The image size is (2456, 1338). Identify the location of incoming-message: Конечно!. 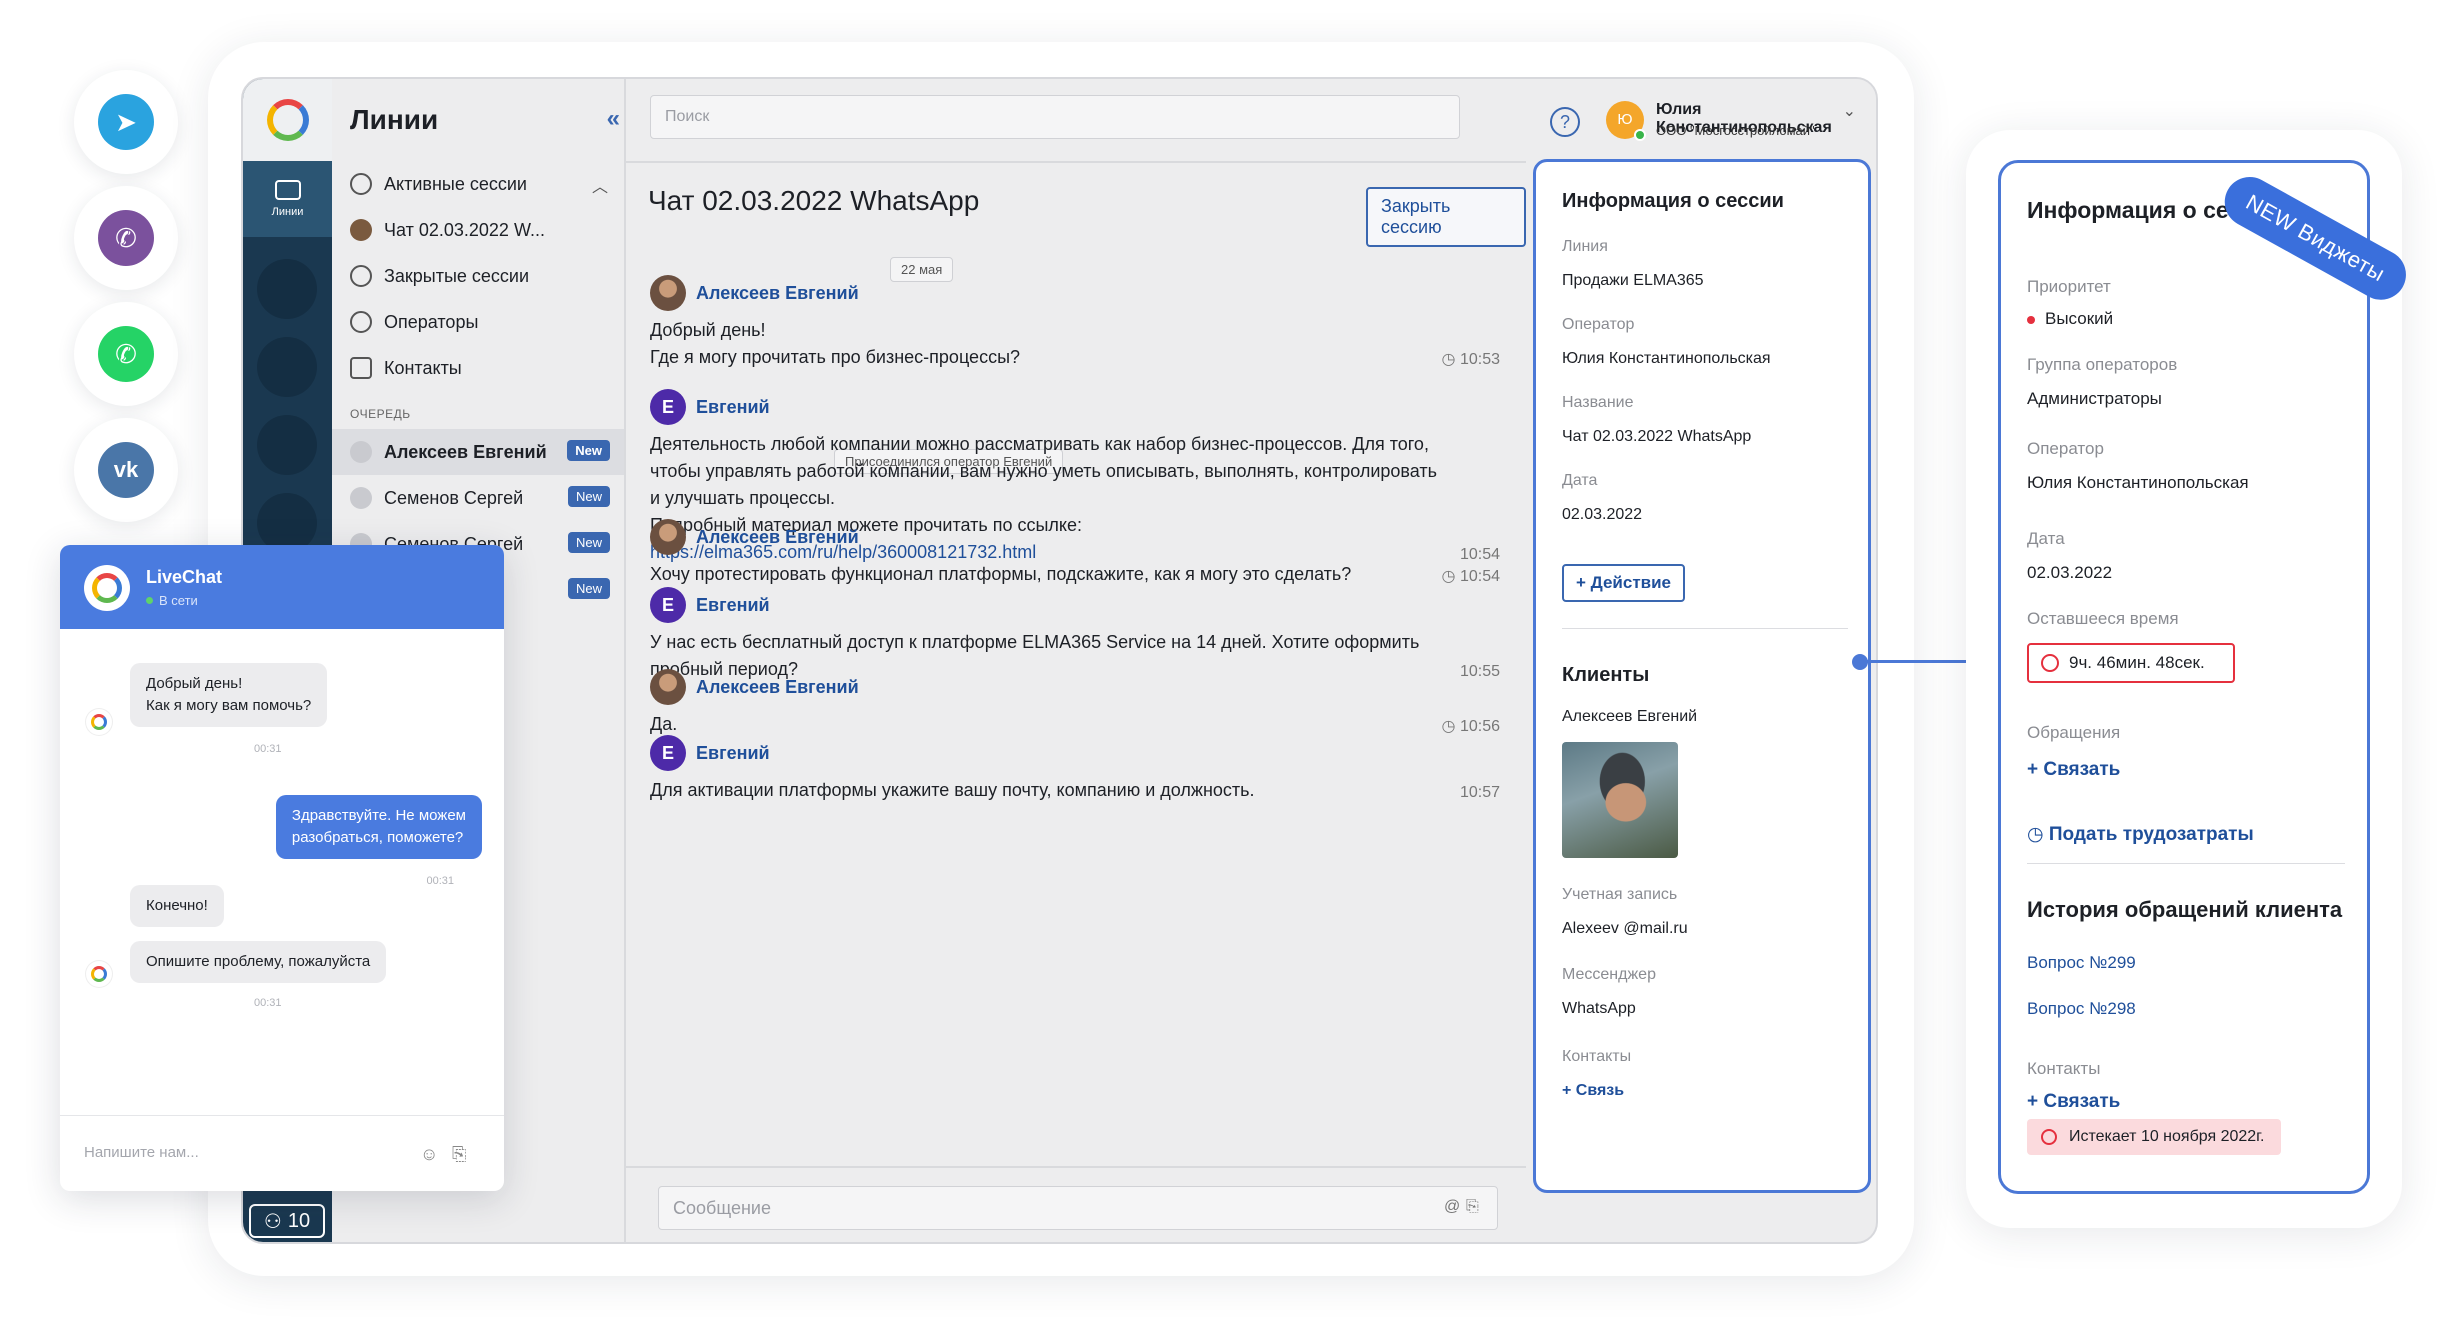
(177, 906).